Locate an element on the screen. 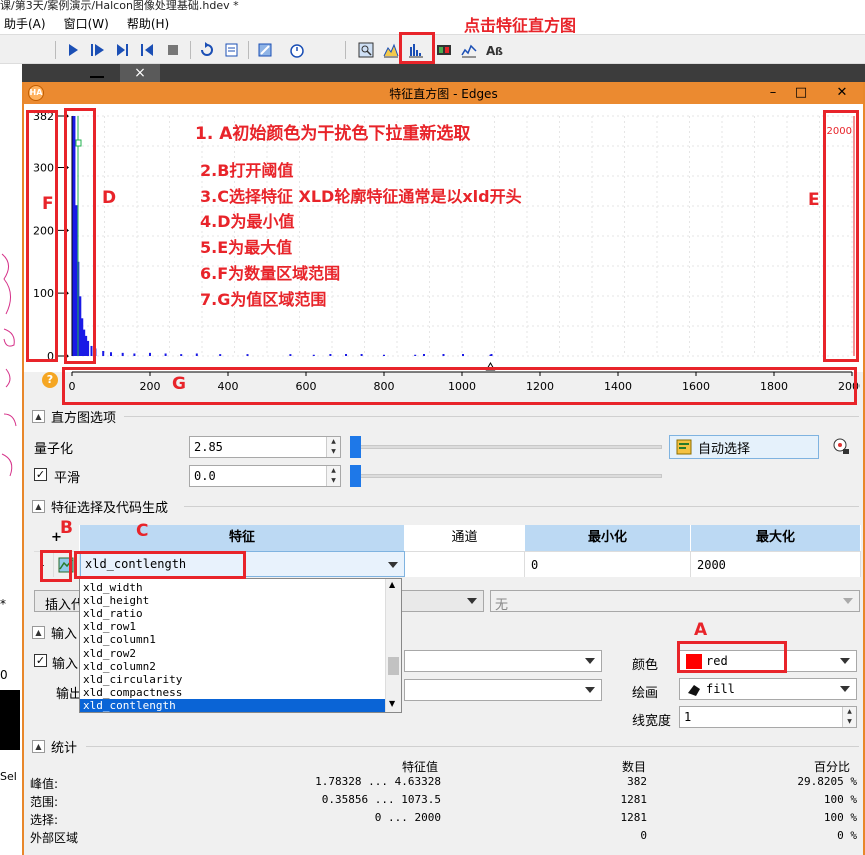  stats-row-percent: 100 % is located at coordinates (840, 799).